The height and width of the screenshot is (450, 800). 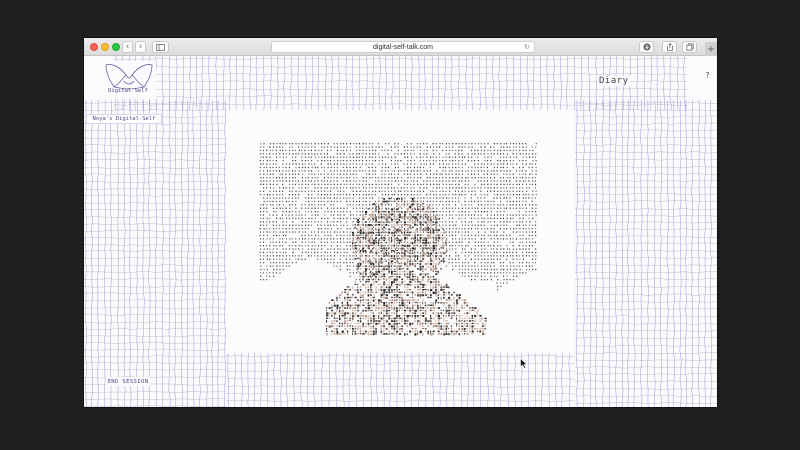 I want to click on tabs-icon, so click(x=689, y=47).